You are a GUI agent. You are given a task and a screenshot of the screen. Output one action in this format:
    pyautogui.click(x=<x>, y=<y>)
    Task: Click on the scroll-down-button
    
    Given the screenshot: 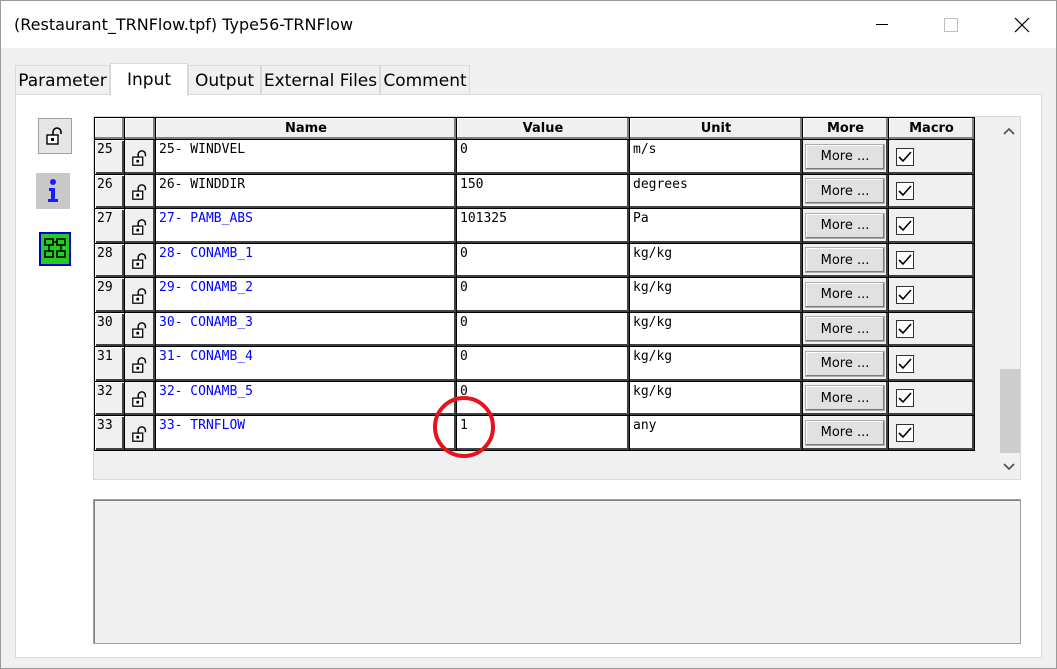 What is the action you would take?
    pyautogui.click(x=1009, y=467)
    